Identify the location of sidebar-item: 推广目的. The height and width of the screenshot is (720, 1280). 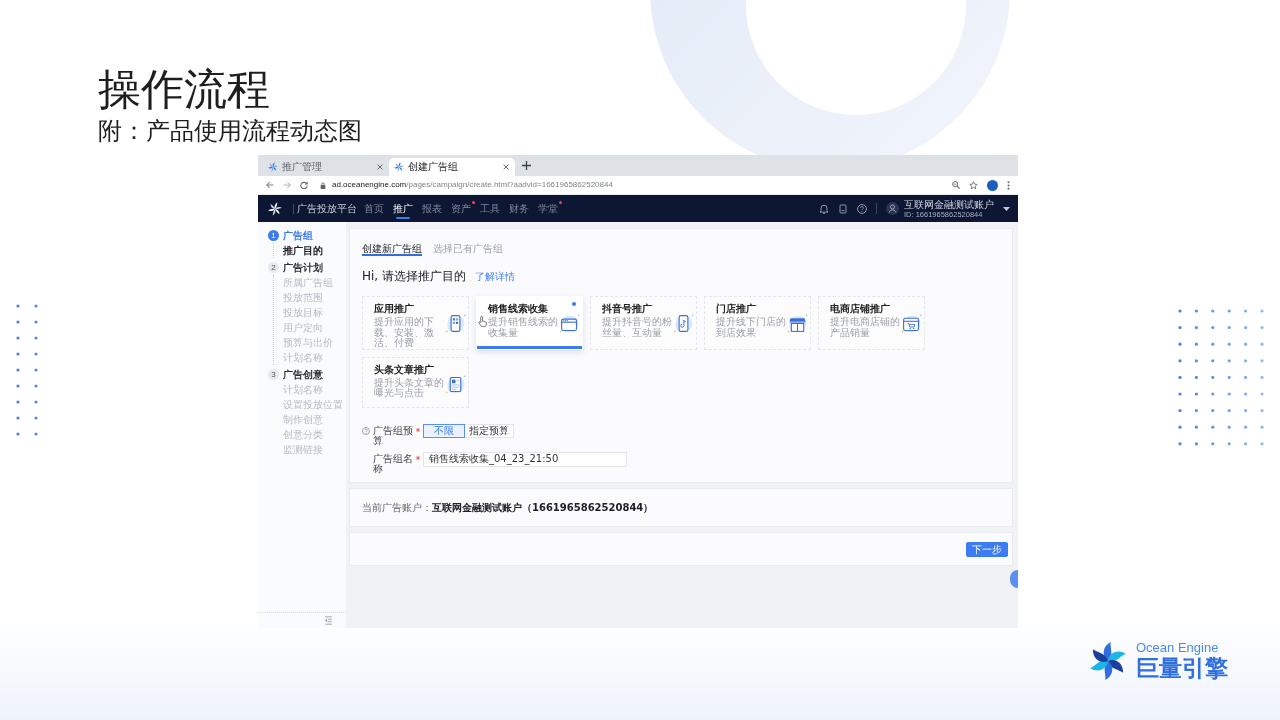
(303, 250).